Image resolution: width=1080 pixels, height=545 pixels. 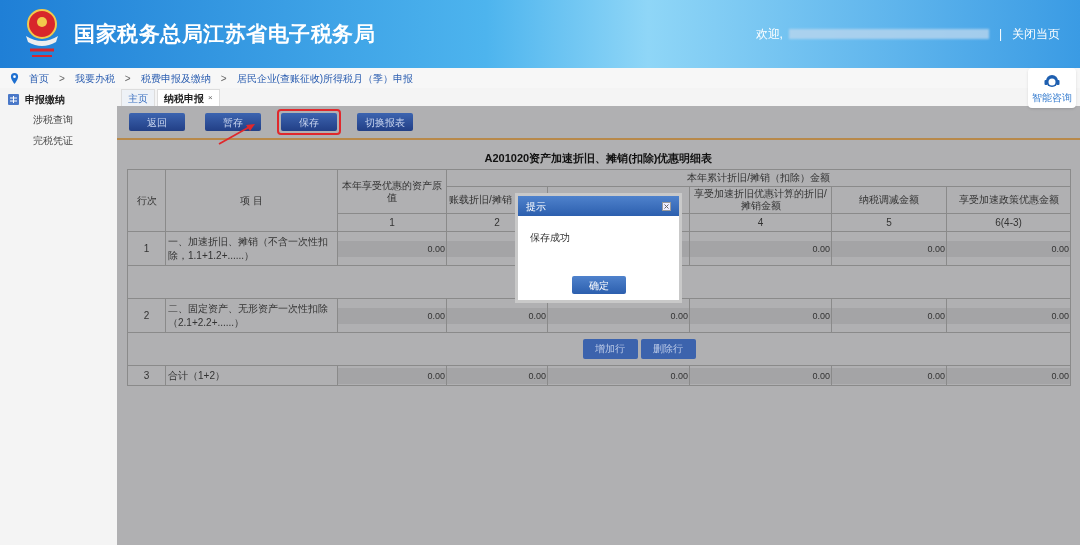 What do you see at coordinates (45, 99) in the screenshot?
I see `sidebar-section: 申报缴纳` at bounding box center [45, 99].